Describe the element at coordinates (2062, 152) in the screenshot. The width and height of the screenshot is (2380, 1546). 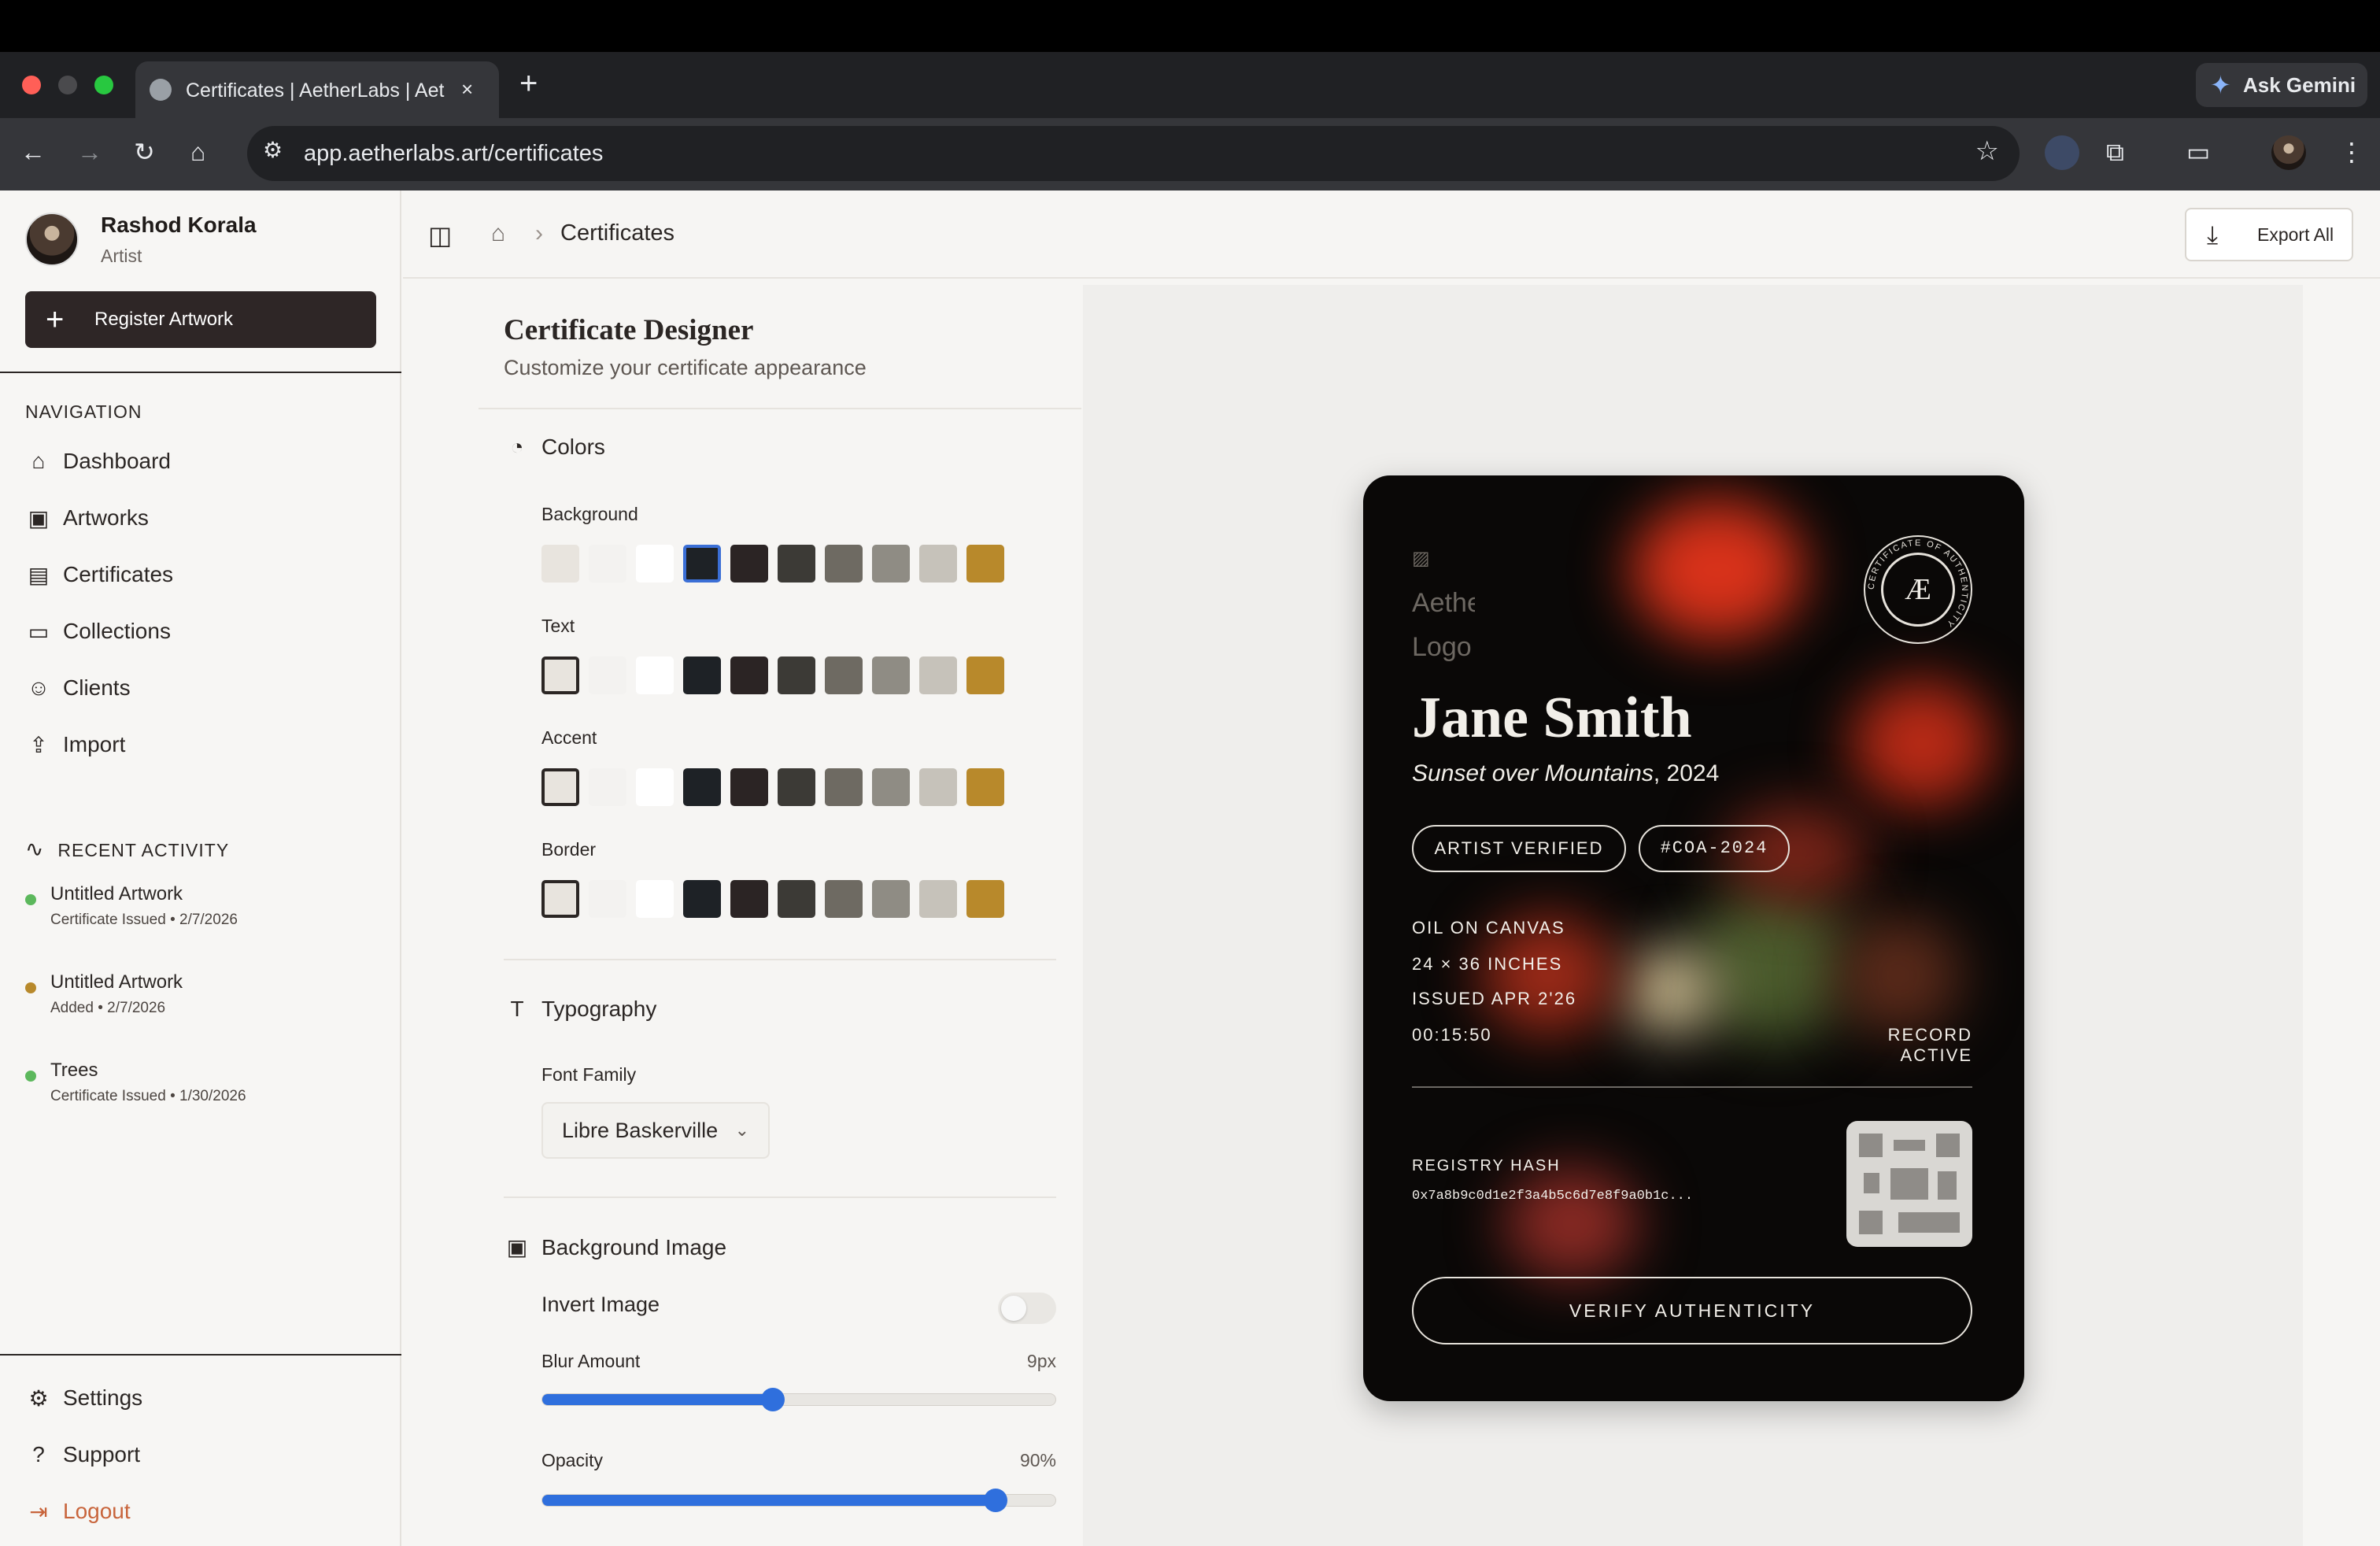
I see `react-devtools-icon` at that location.